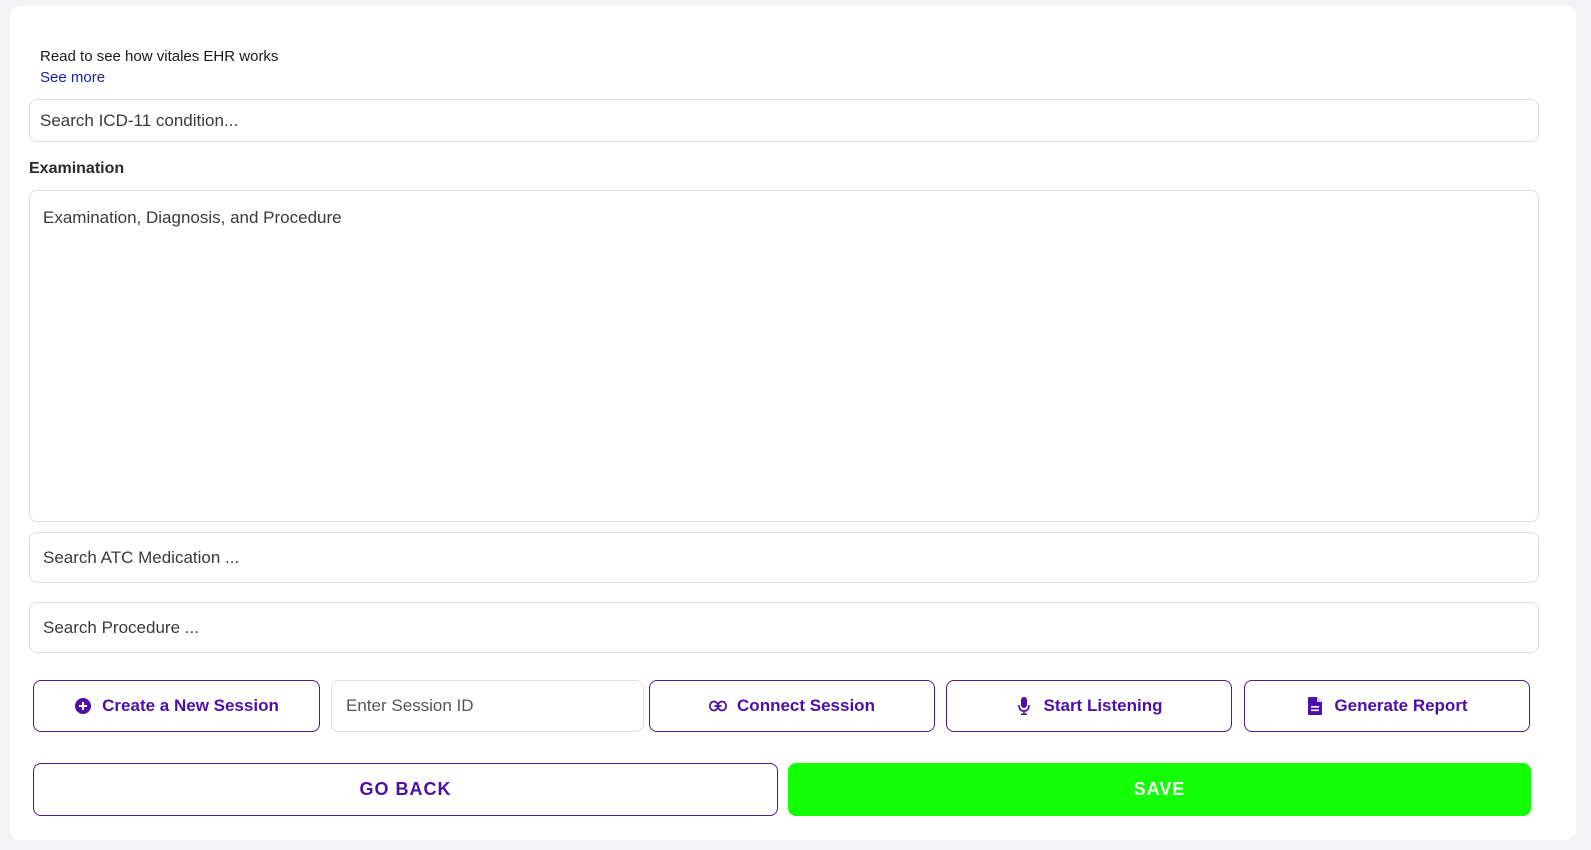 This screenshot has height=850, width=1591. What do you see at coordinates (1024, 706) in the screenshot?
I see `microphone-icon` at bounding box center [1024, 706].